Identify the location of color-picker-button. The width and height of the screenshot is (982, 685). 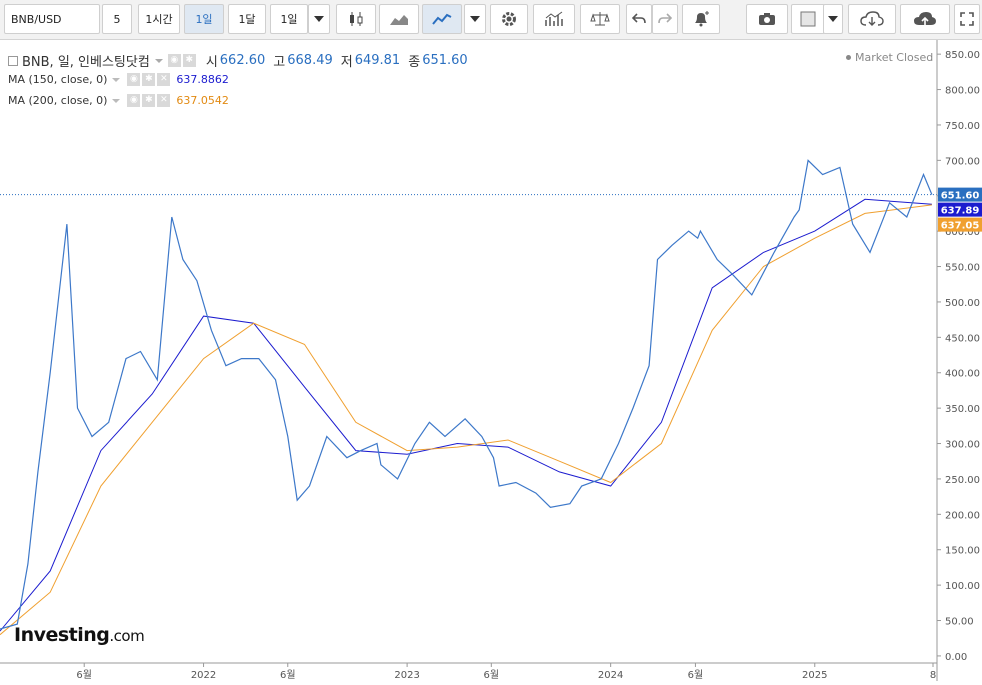
(808, 19).